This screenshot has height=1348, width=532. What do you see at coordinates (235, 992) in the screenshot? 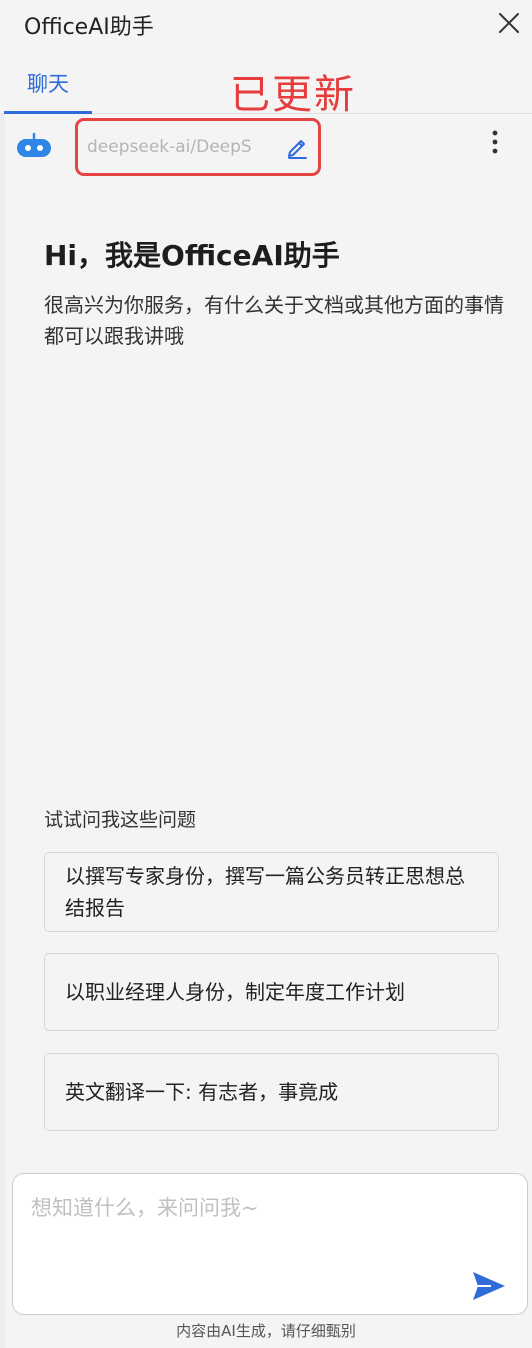
I see `suggestion-text: 以职业经理人身份，制定年度工作计划` at bounding box center [235, 992].